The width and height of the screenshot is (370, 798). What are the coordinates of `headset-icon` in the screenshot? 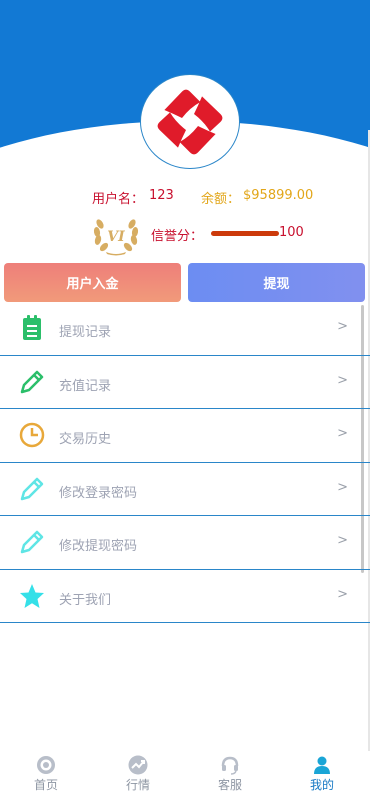 It's located at (230, 765).